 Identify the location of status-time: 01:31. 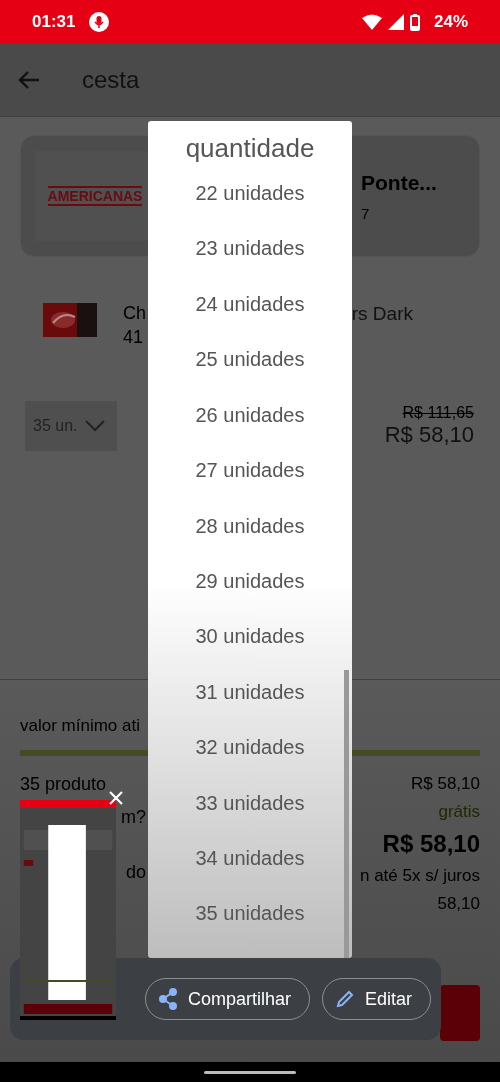
(54, 22).